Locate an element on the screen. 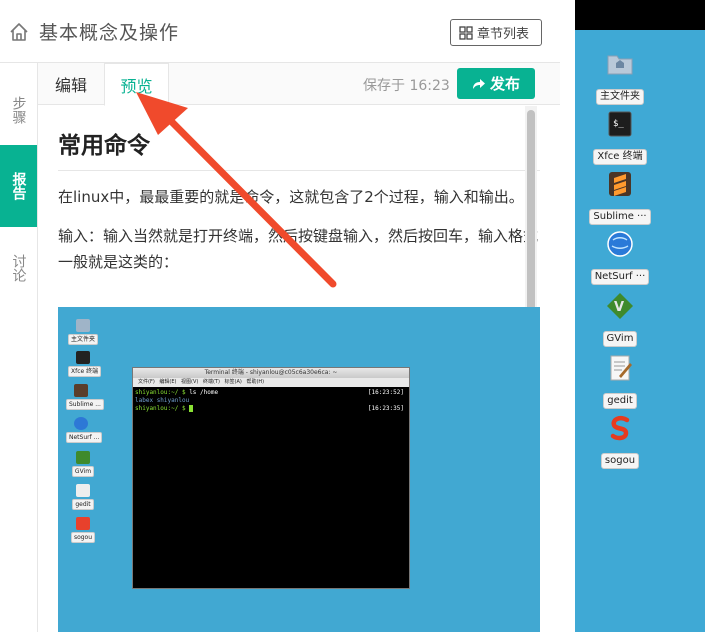  desktop-icon-gedit: gedit is located at coordinates (620, 381).